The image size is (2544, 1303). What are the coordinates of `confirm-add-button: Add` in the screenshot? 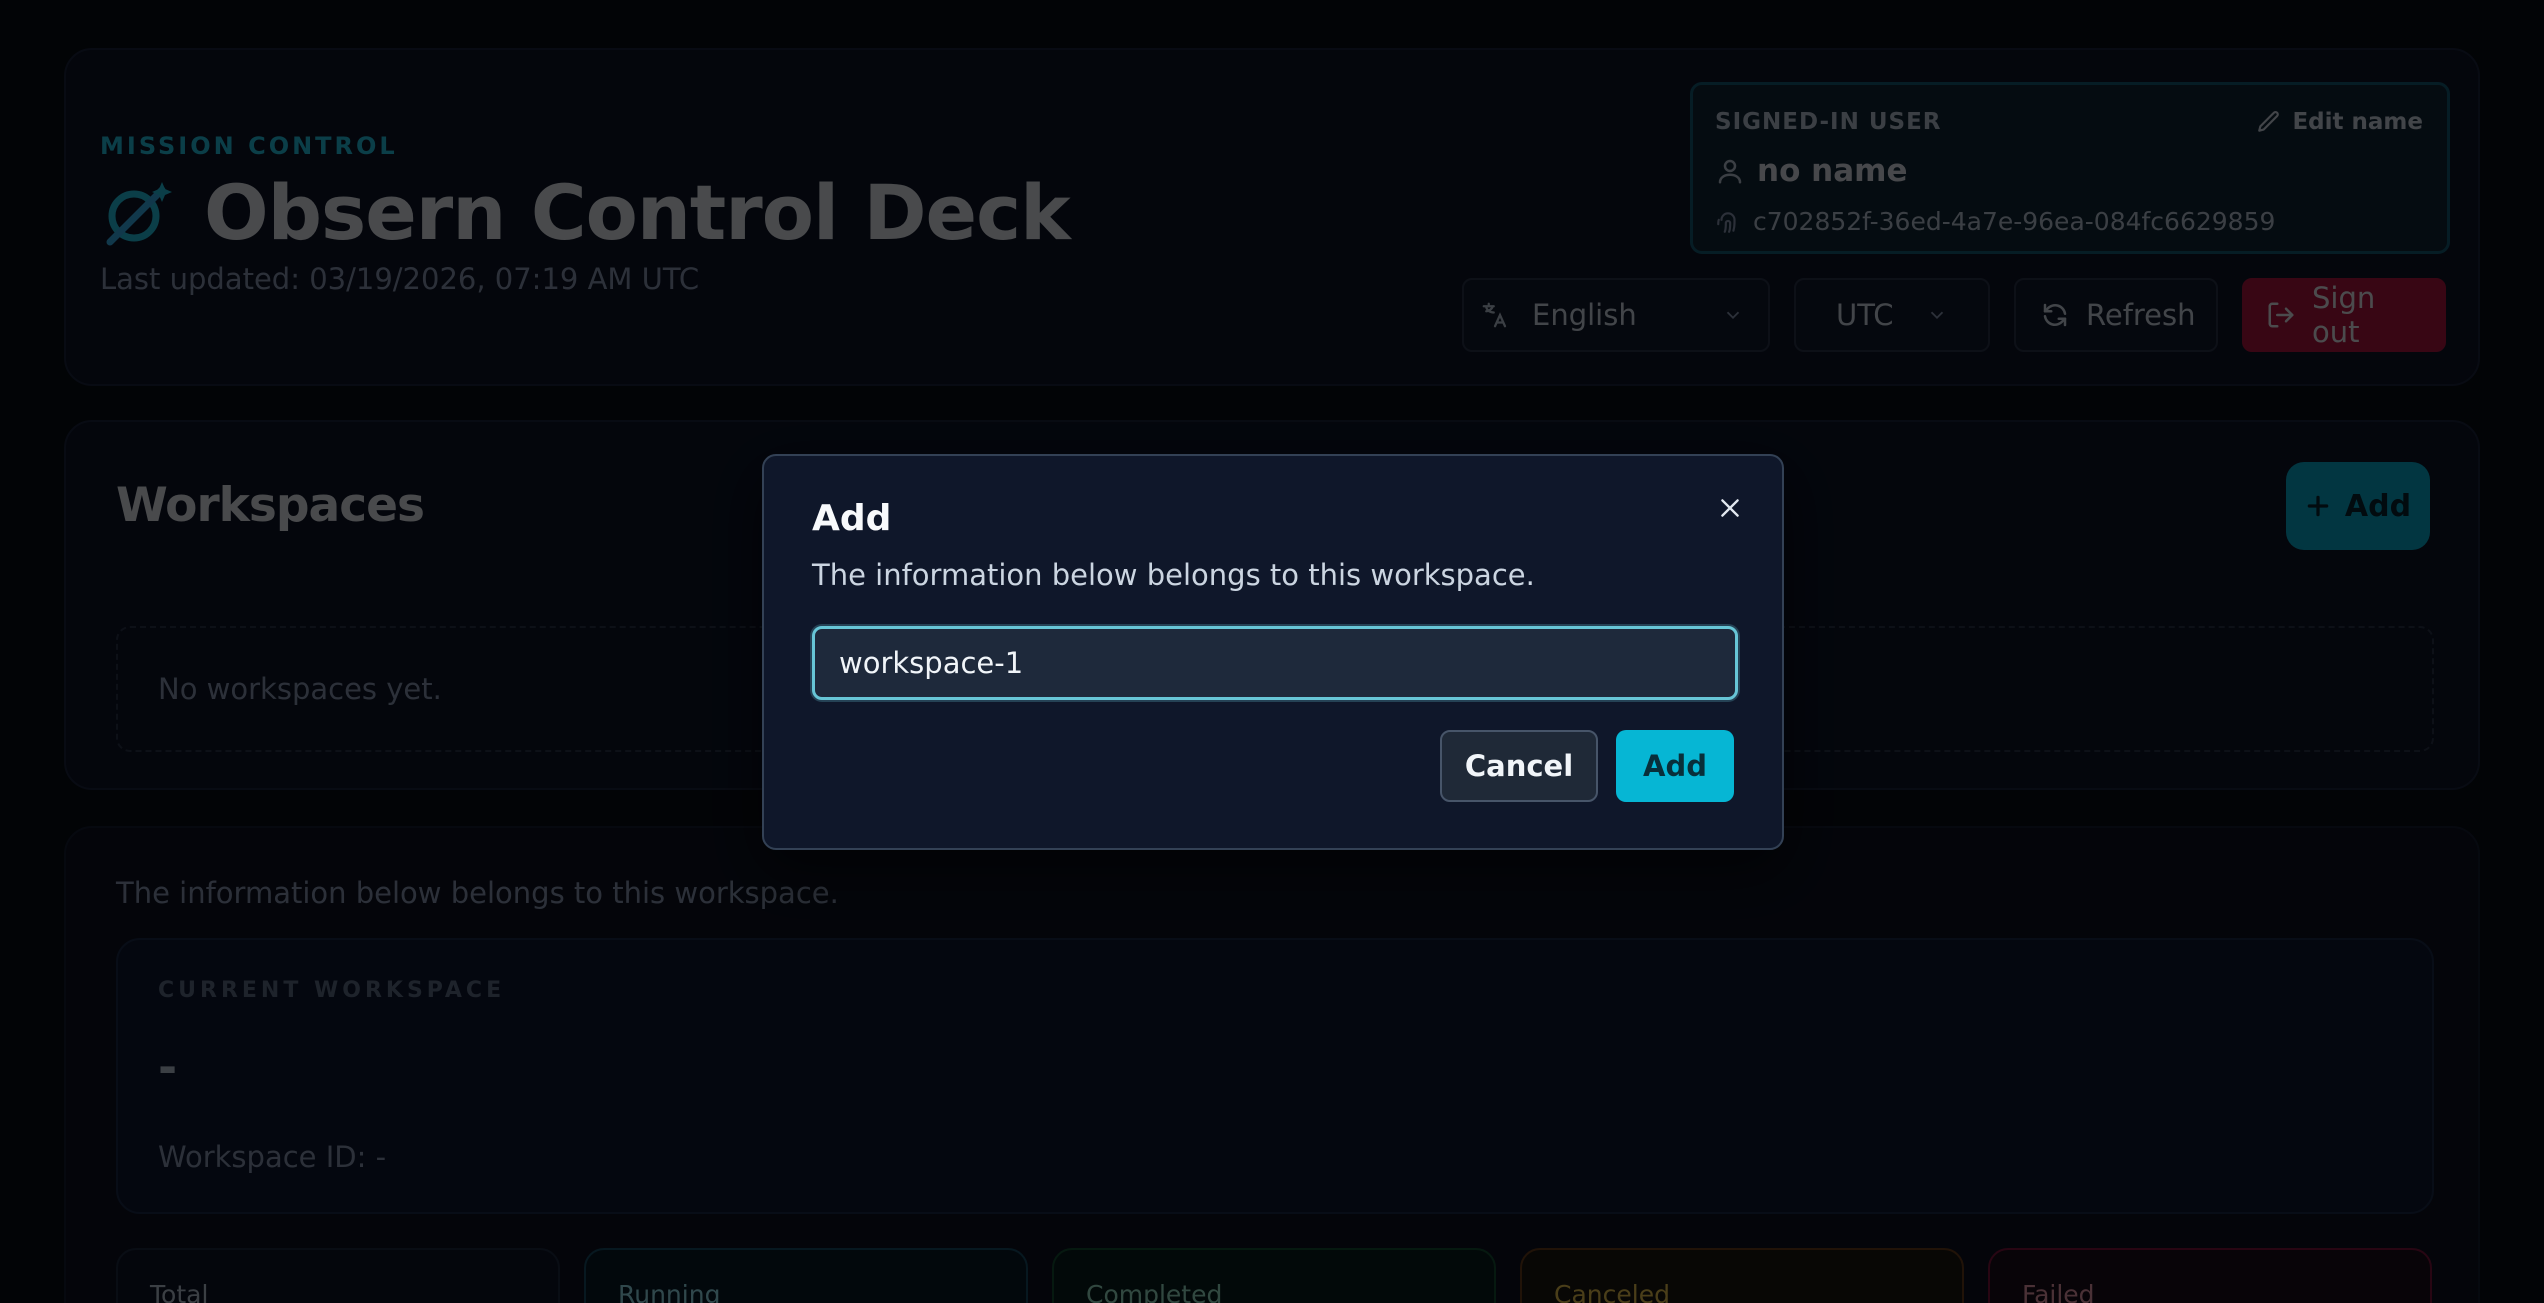 It's located at (1675, 766).